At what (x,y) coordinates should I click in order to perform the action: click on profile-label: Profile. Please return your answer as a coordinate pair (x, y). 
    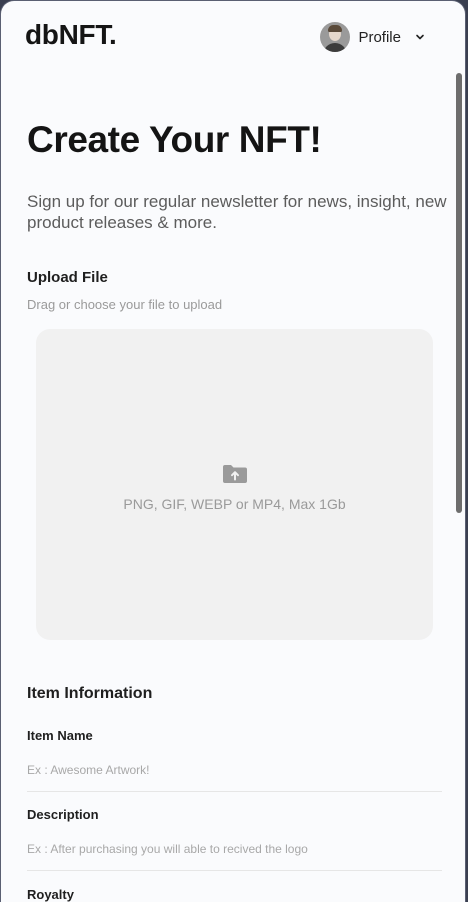
    Looking at the image, I should click on (379, 37).